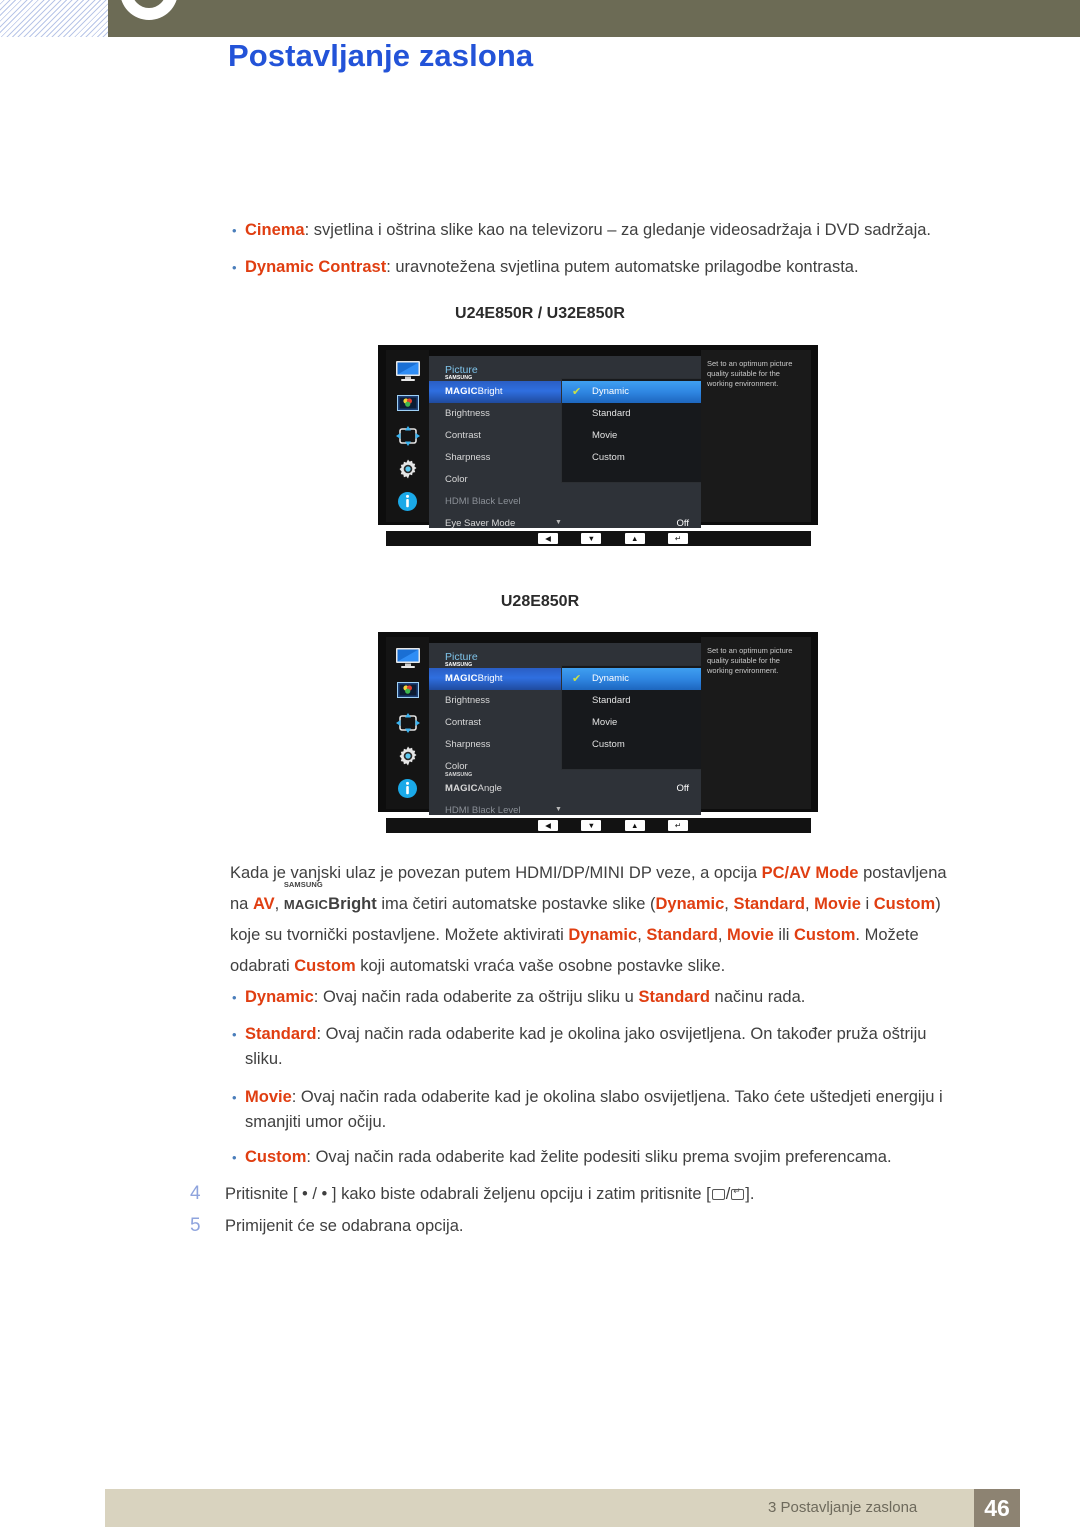  Describe the element at coordinates (565, 502) in the screenshot. I see `osd-menu-item-hdmi-black-level: HDMI Black Level` at that location.